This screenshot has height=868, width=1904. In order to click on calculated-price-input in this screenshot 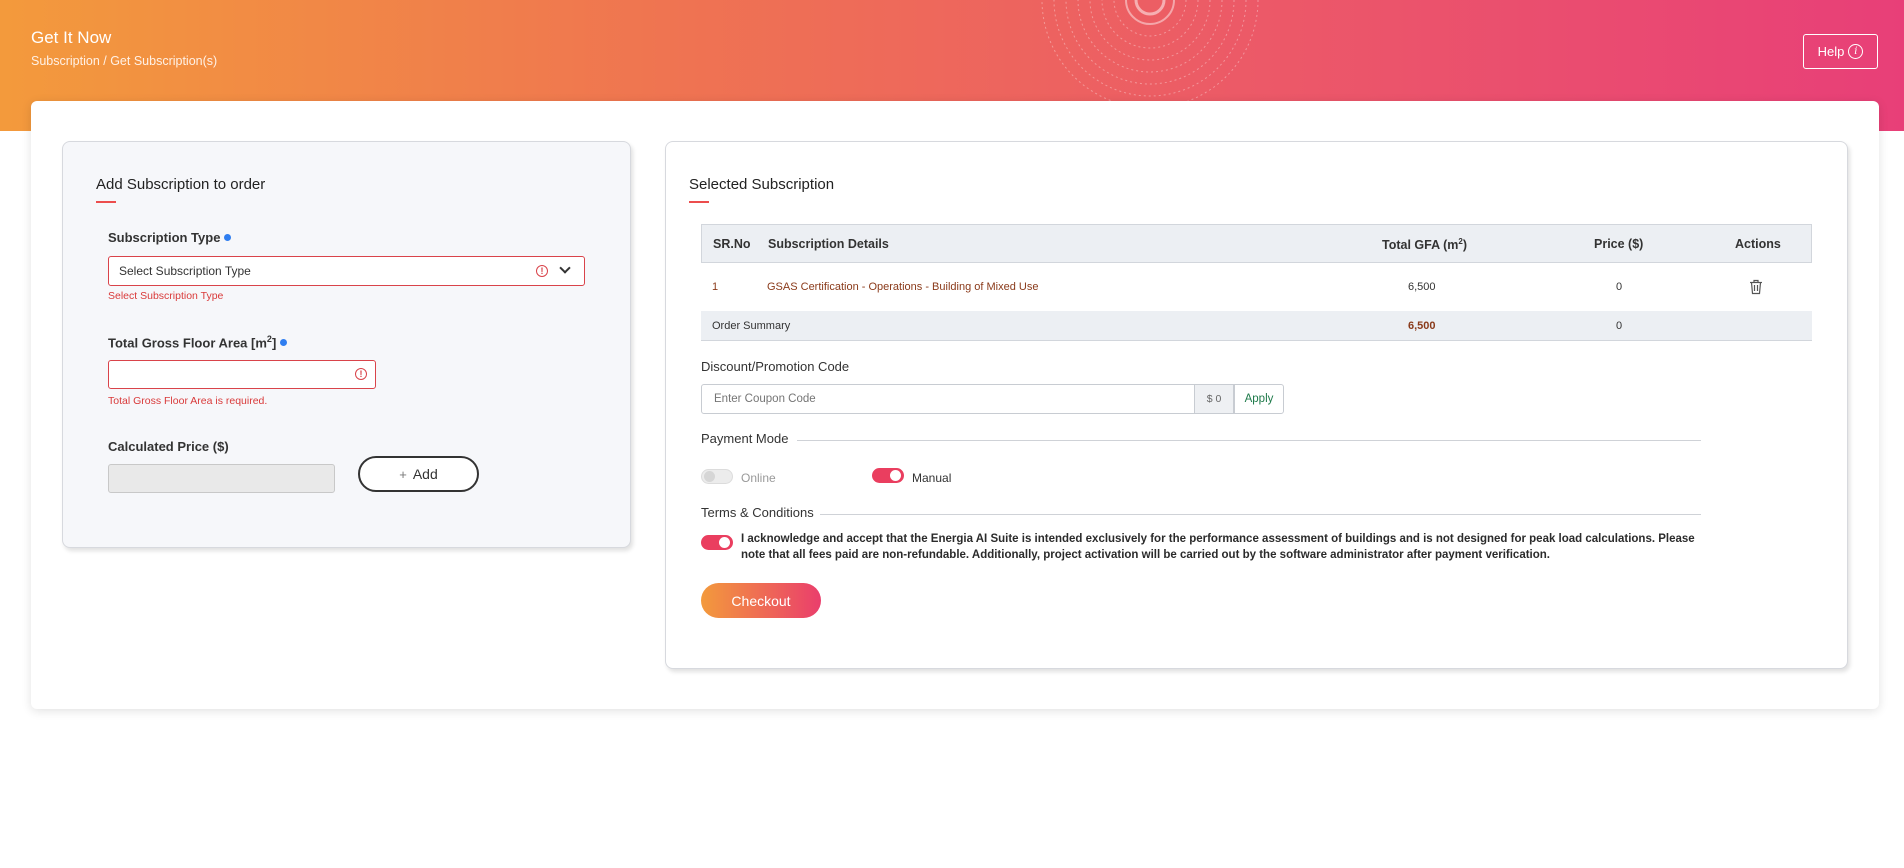, I will do `click(221, 478)`.